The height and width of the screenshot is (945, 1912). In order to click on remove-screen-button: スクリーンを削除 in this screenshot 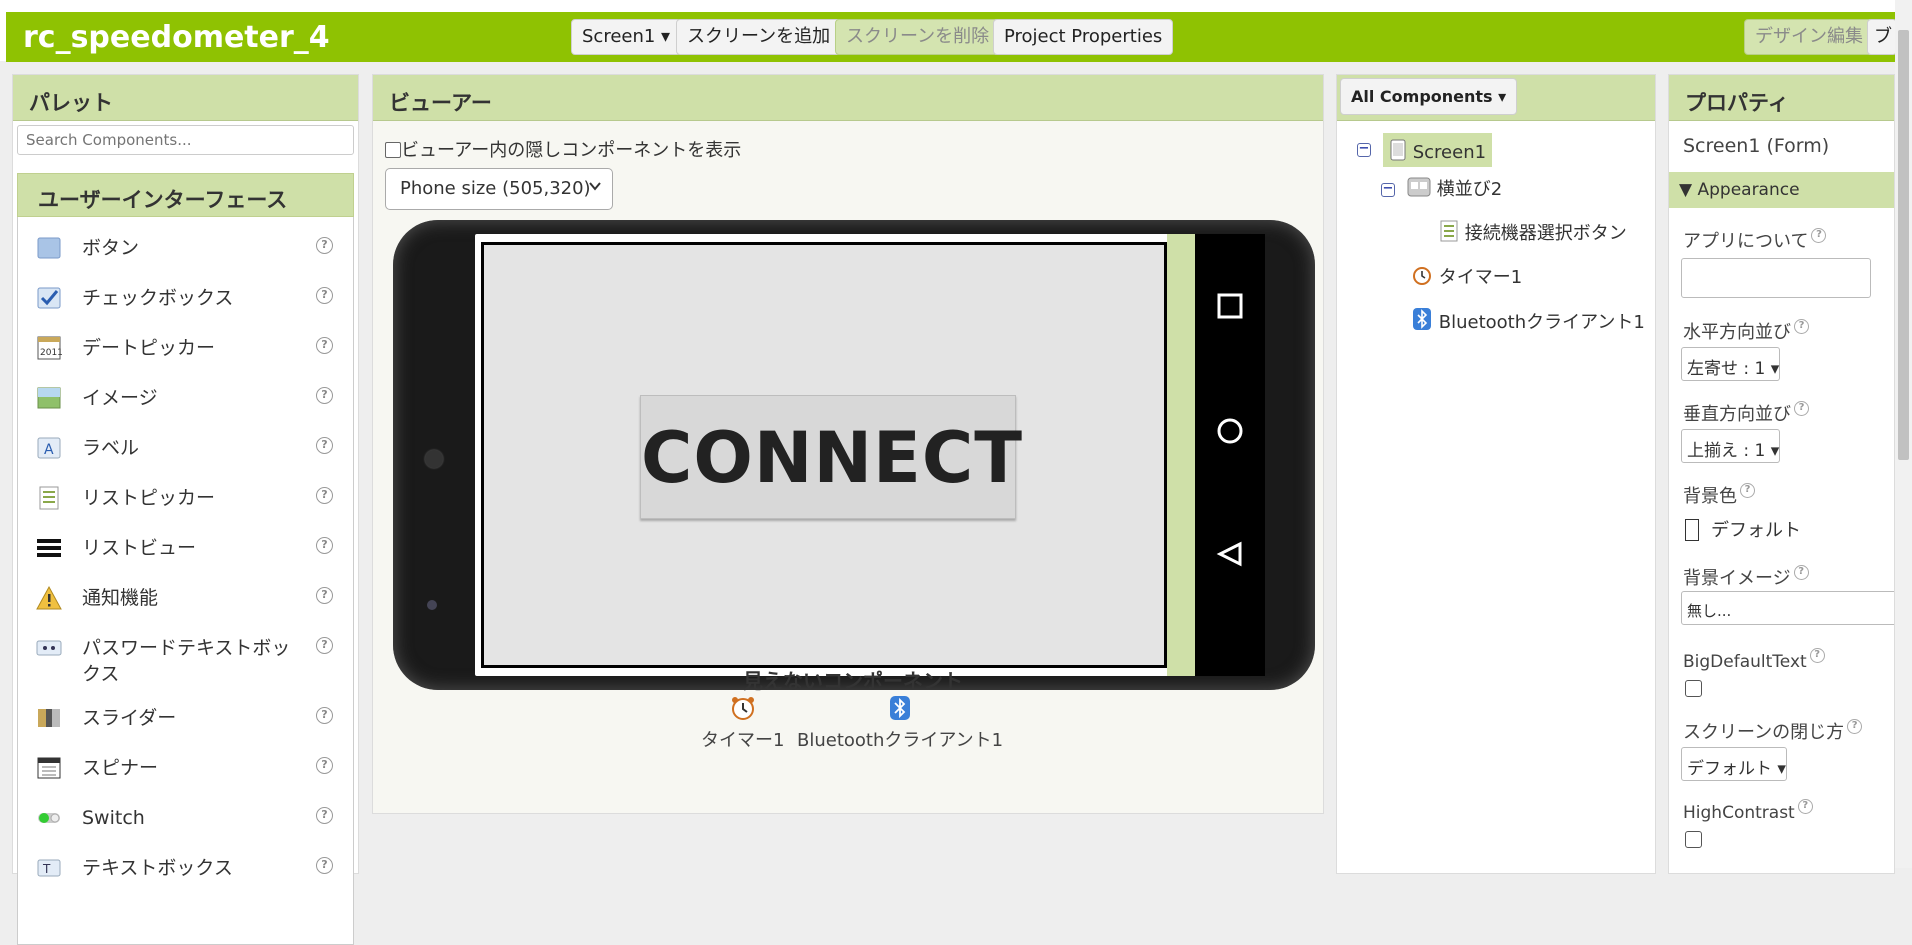, I will do `click(918, 37)`.